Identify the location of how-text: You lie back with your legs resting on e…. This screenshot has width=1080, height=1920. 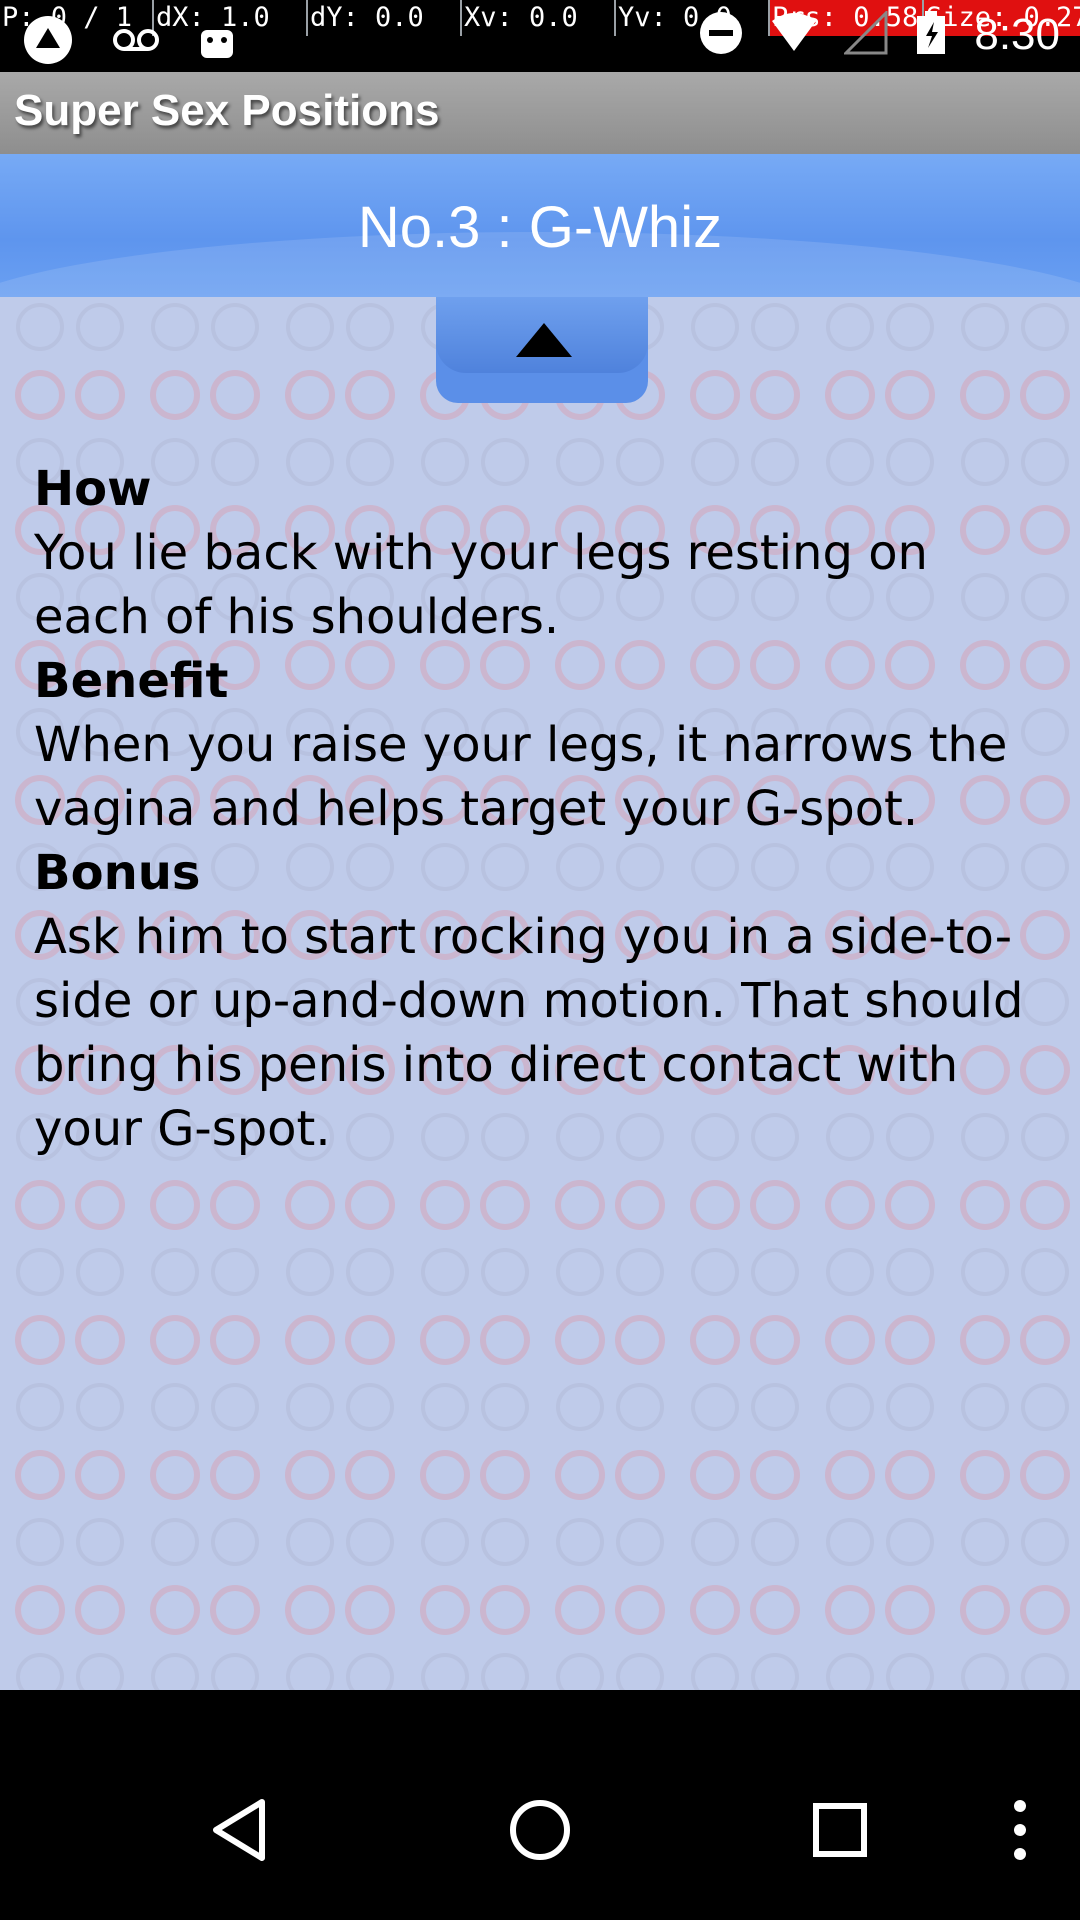
(481, 585).